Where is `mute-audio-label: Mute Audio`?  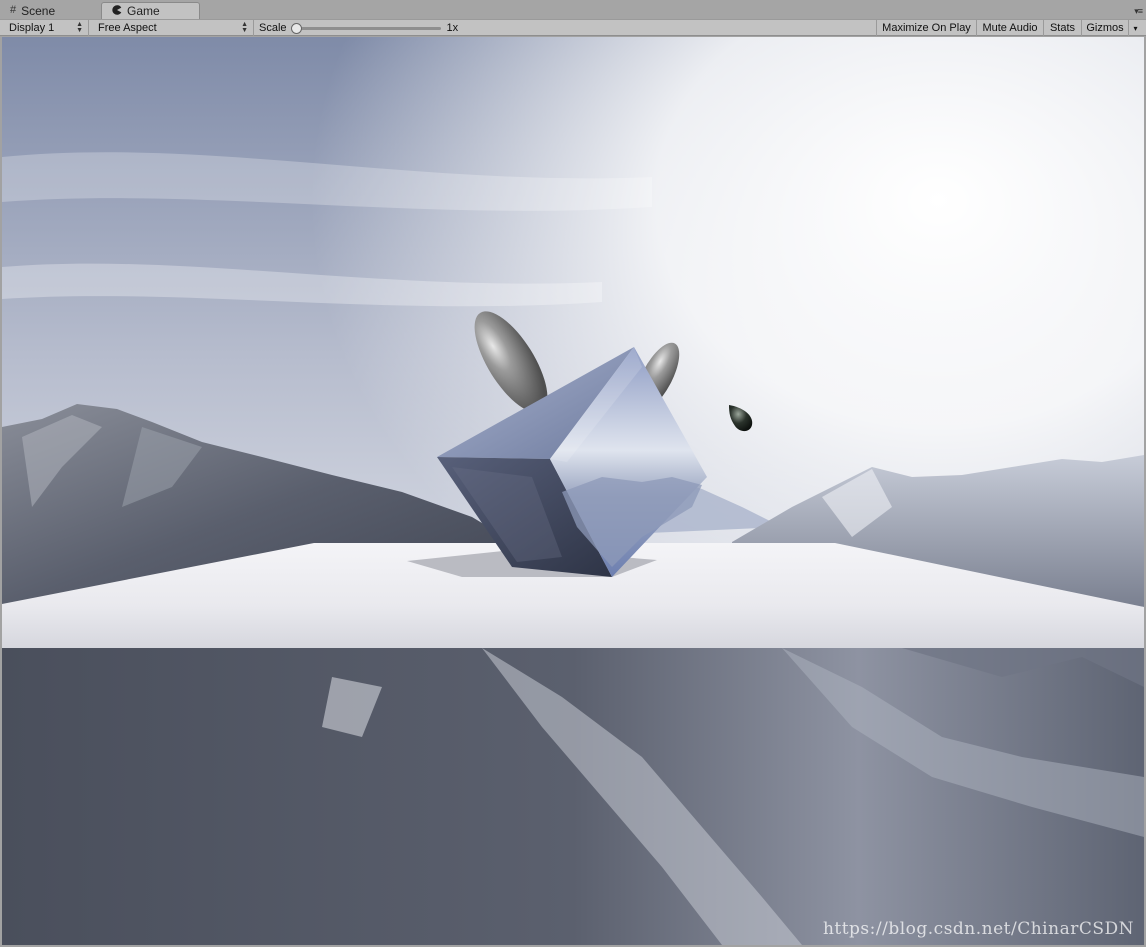
mute-audio-label: Mute Audio is located at coordinates (1010, 28).